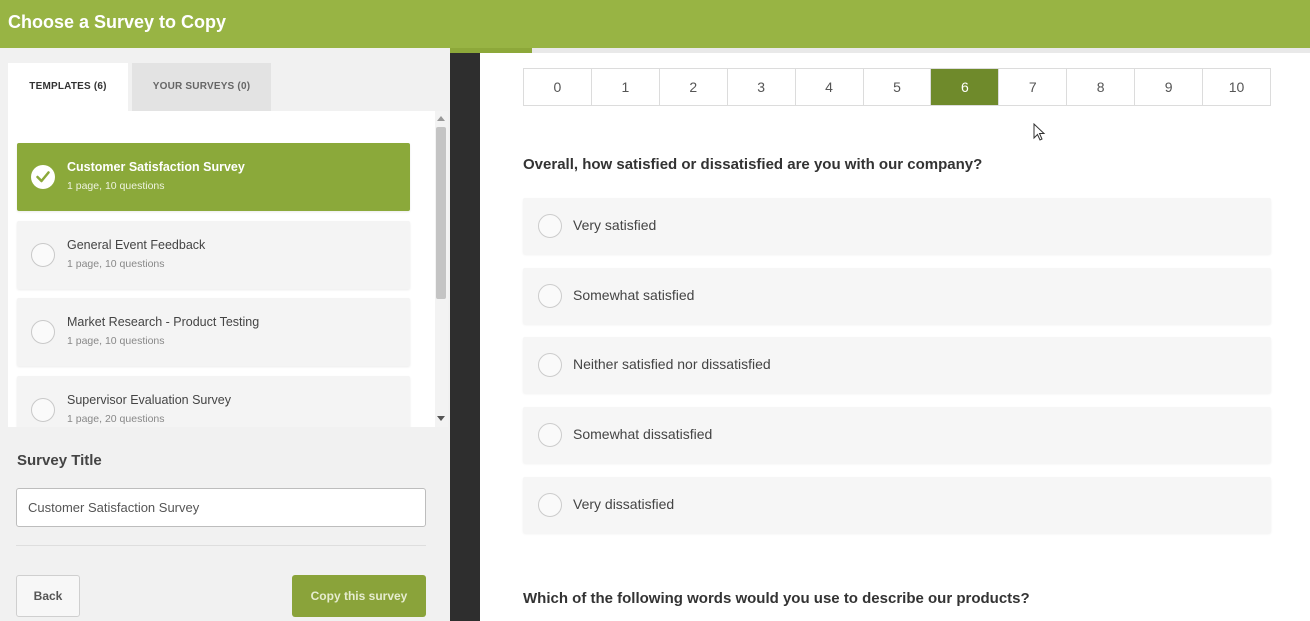 The image size is (1310, 621). What do you see at coordinates (201, 87) in the screenshot?
I see `tab-your-surveys: YOUR SURVEYS (0)` at bounding box center [201, 87].